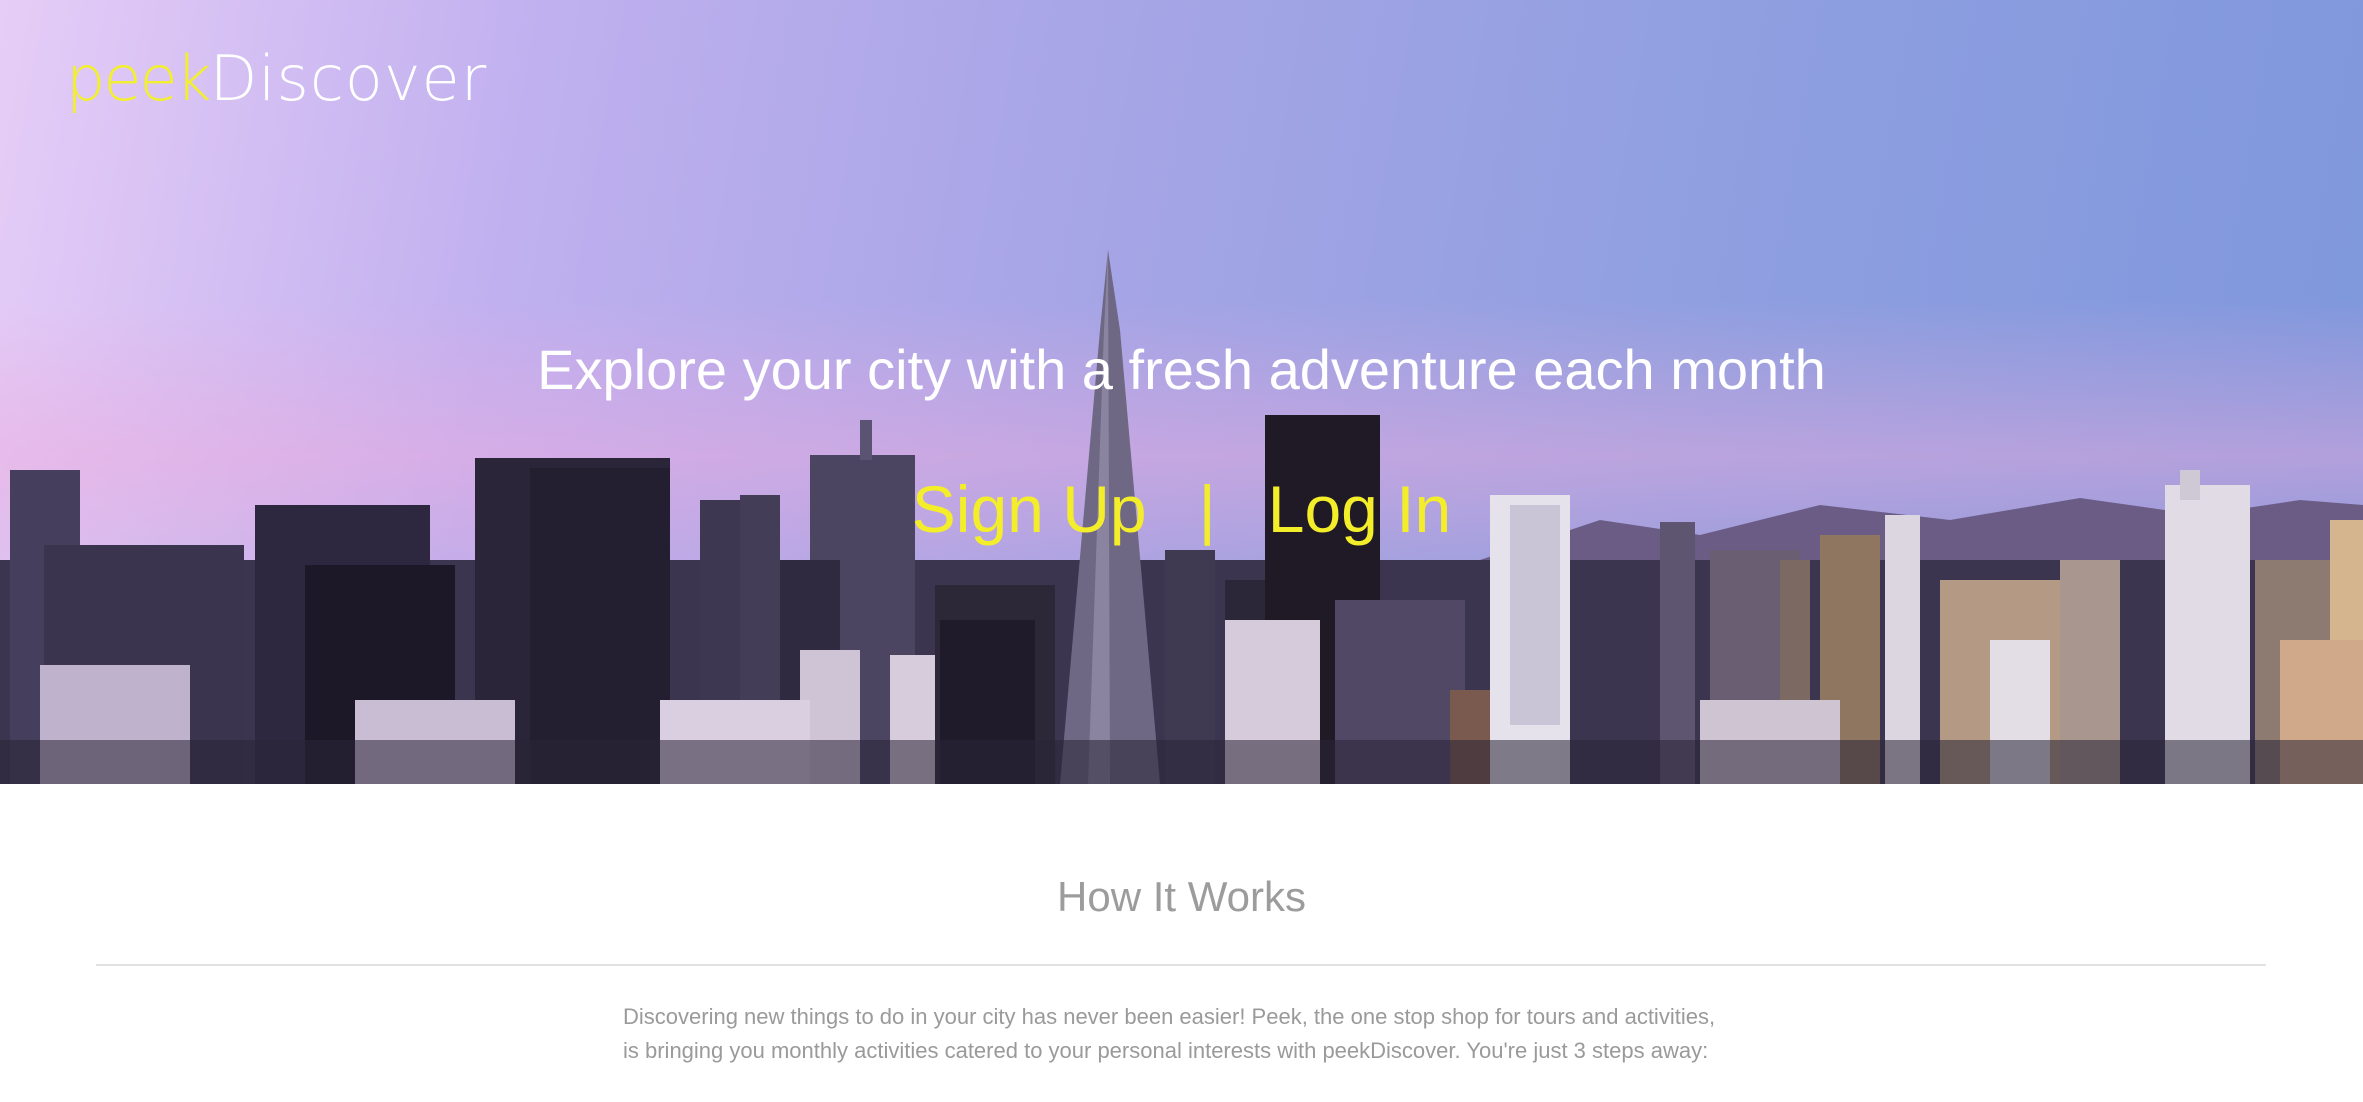 The image size is (2363, 1102). What do you see at coordinates (1181, 965) in the screenshot?
I see `section-divider` at bounding box center [1181, 965].